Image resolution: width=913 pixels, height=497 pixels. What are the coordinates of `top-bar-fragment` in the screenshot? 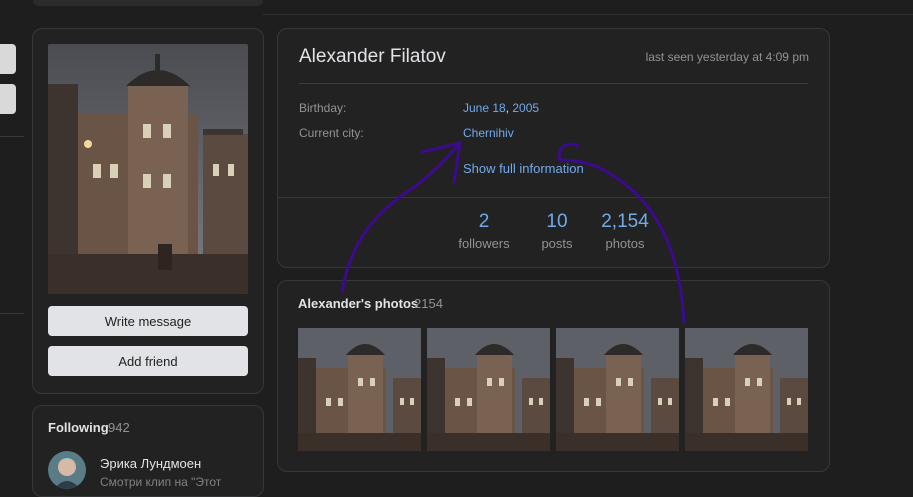 It's located at (148, 3).